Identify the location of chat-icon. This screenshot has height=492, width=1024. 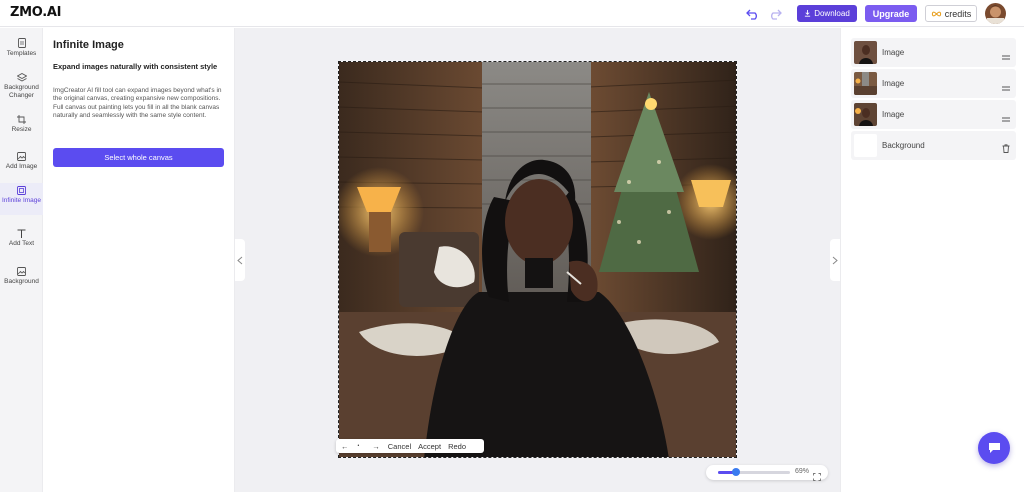
(994, 448).